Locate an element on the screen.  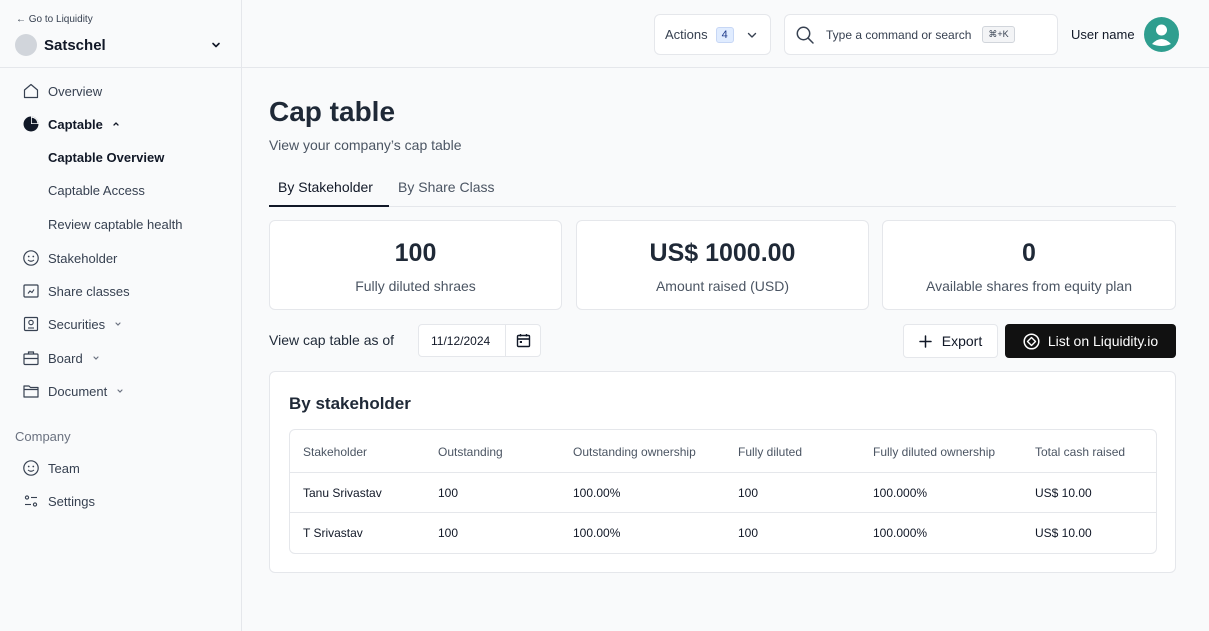
sidebar-item-team: Team is located at coordinates (51, 468).